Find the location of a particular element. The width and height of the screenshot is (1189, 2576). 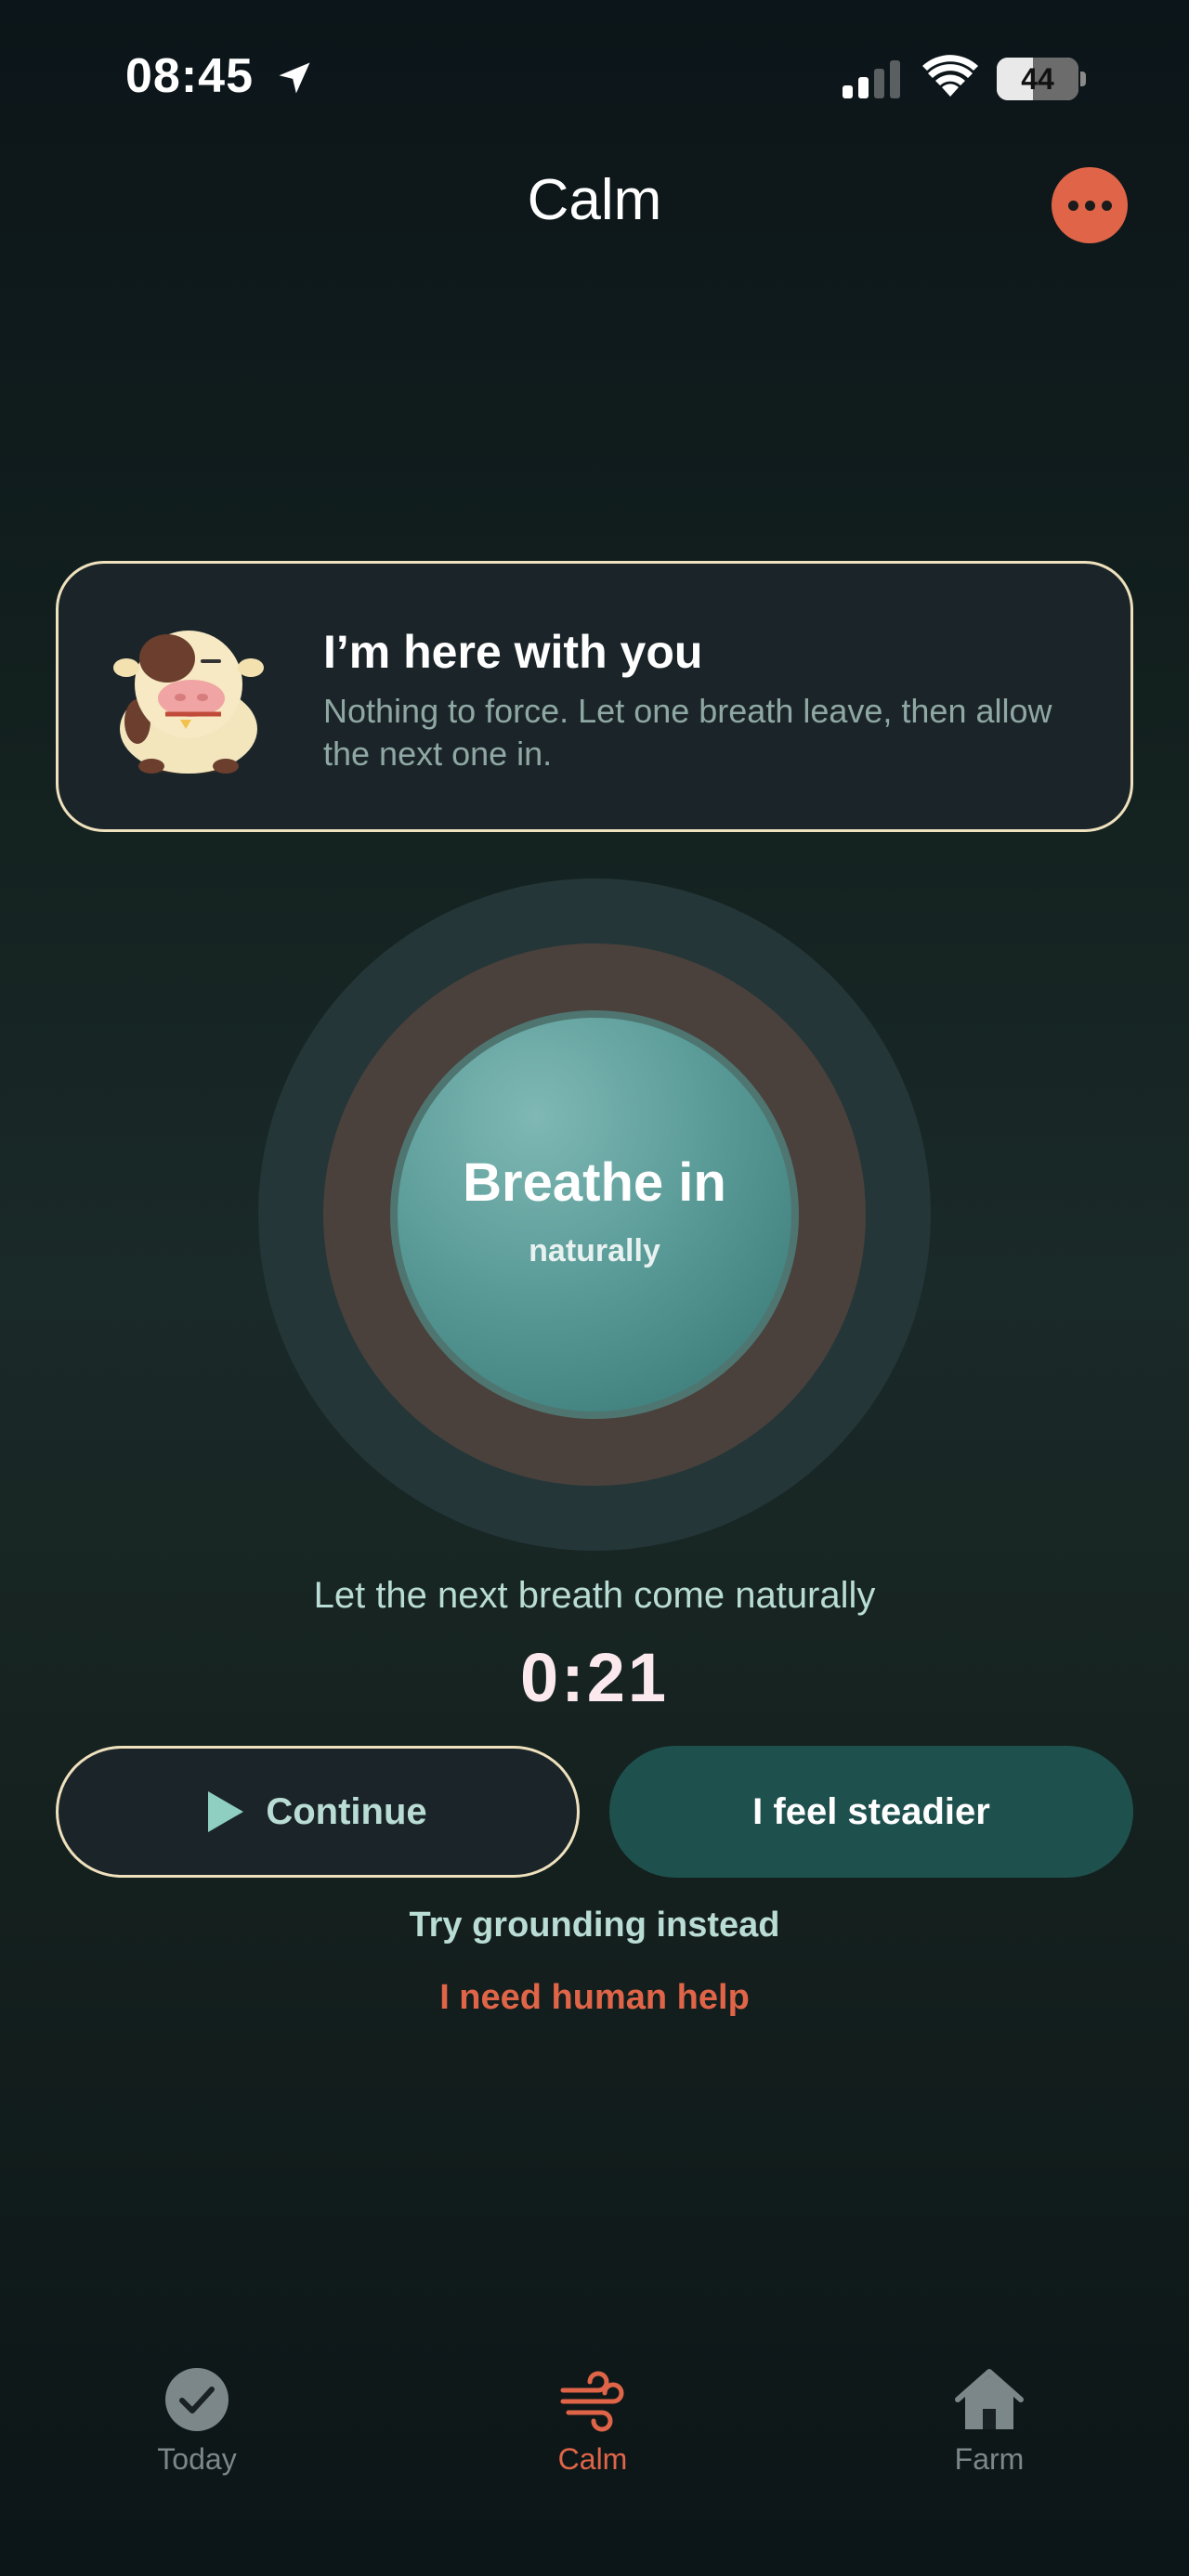

card-title: I’m here with you is located at coordinates (513, 652).